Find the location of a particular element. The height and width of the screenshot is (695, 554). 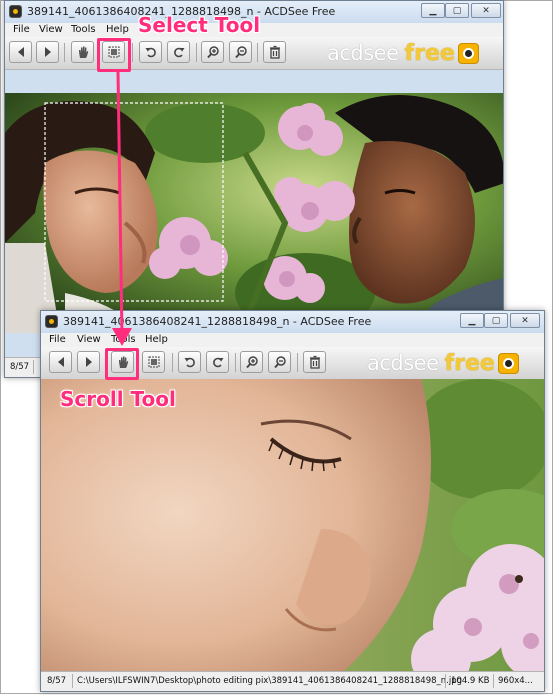

scroll-tool-button is located at coordinates (82, 52).